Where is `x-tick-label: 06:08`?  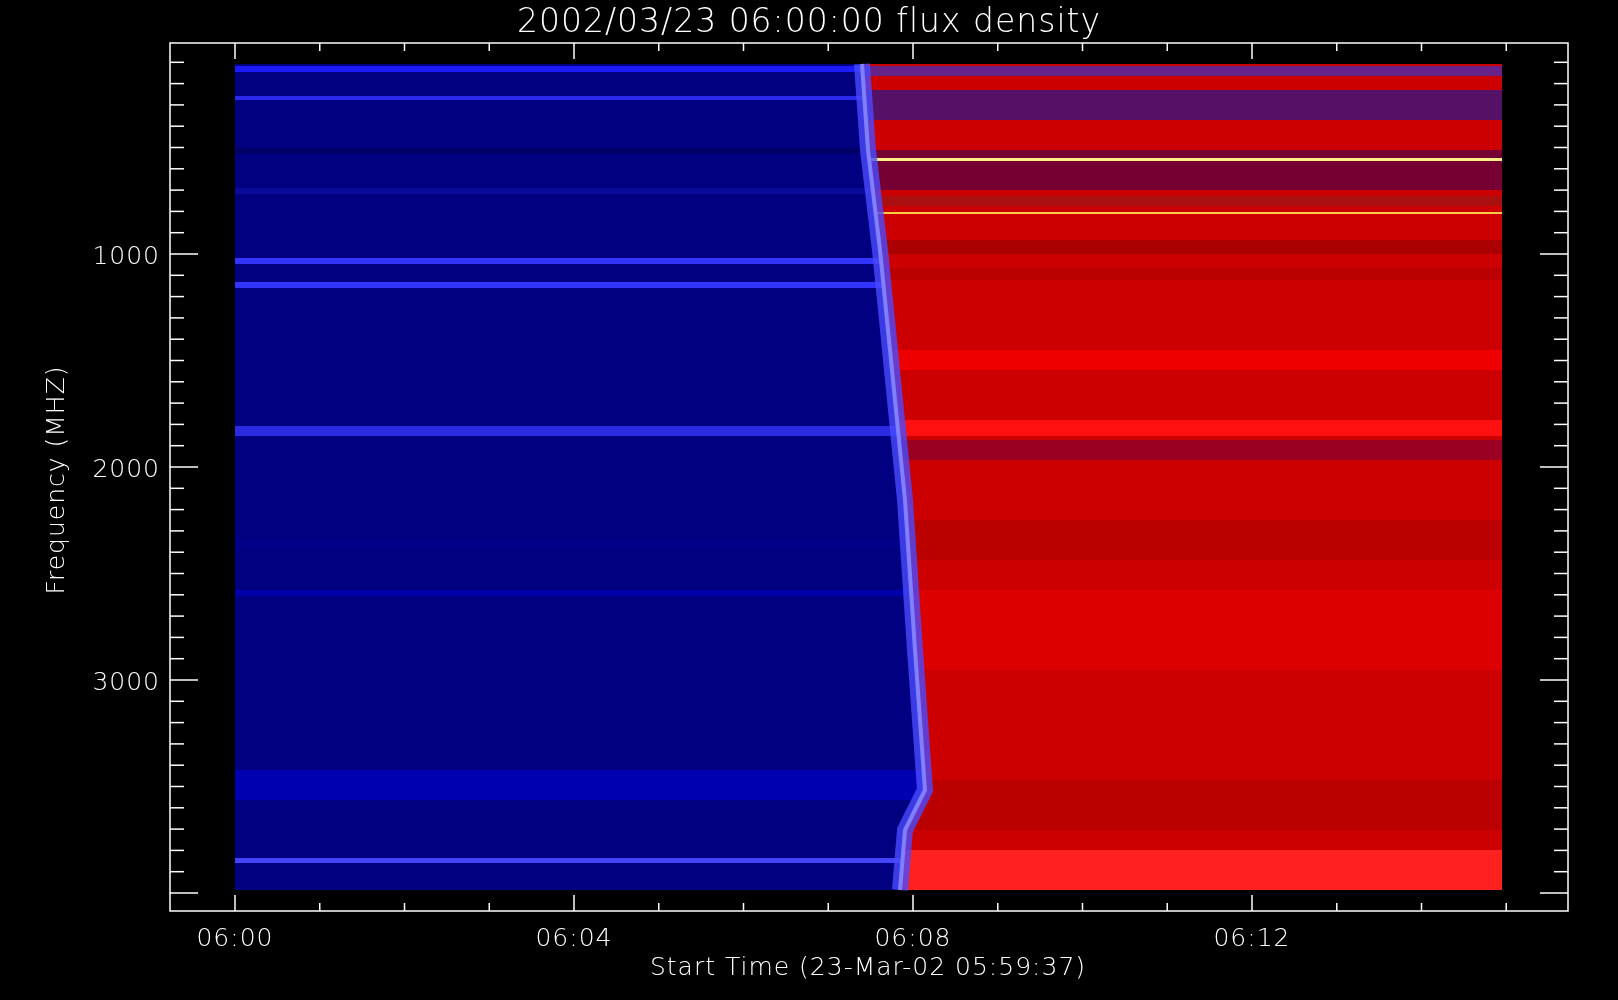 x-tick-label: 06:08 is located at coordinates (913, 937).